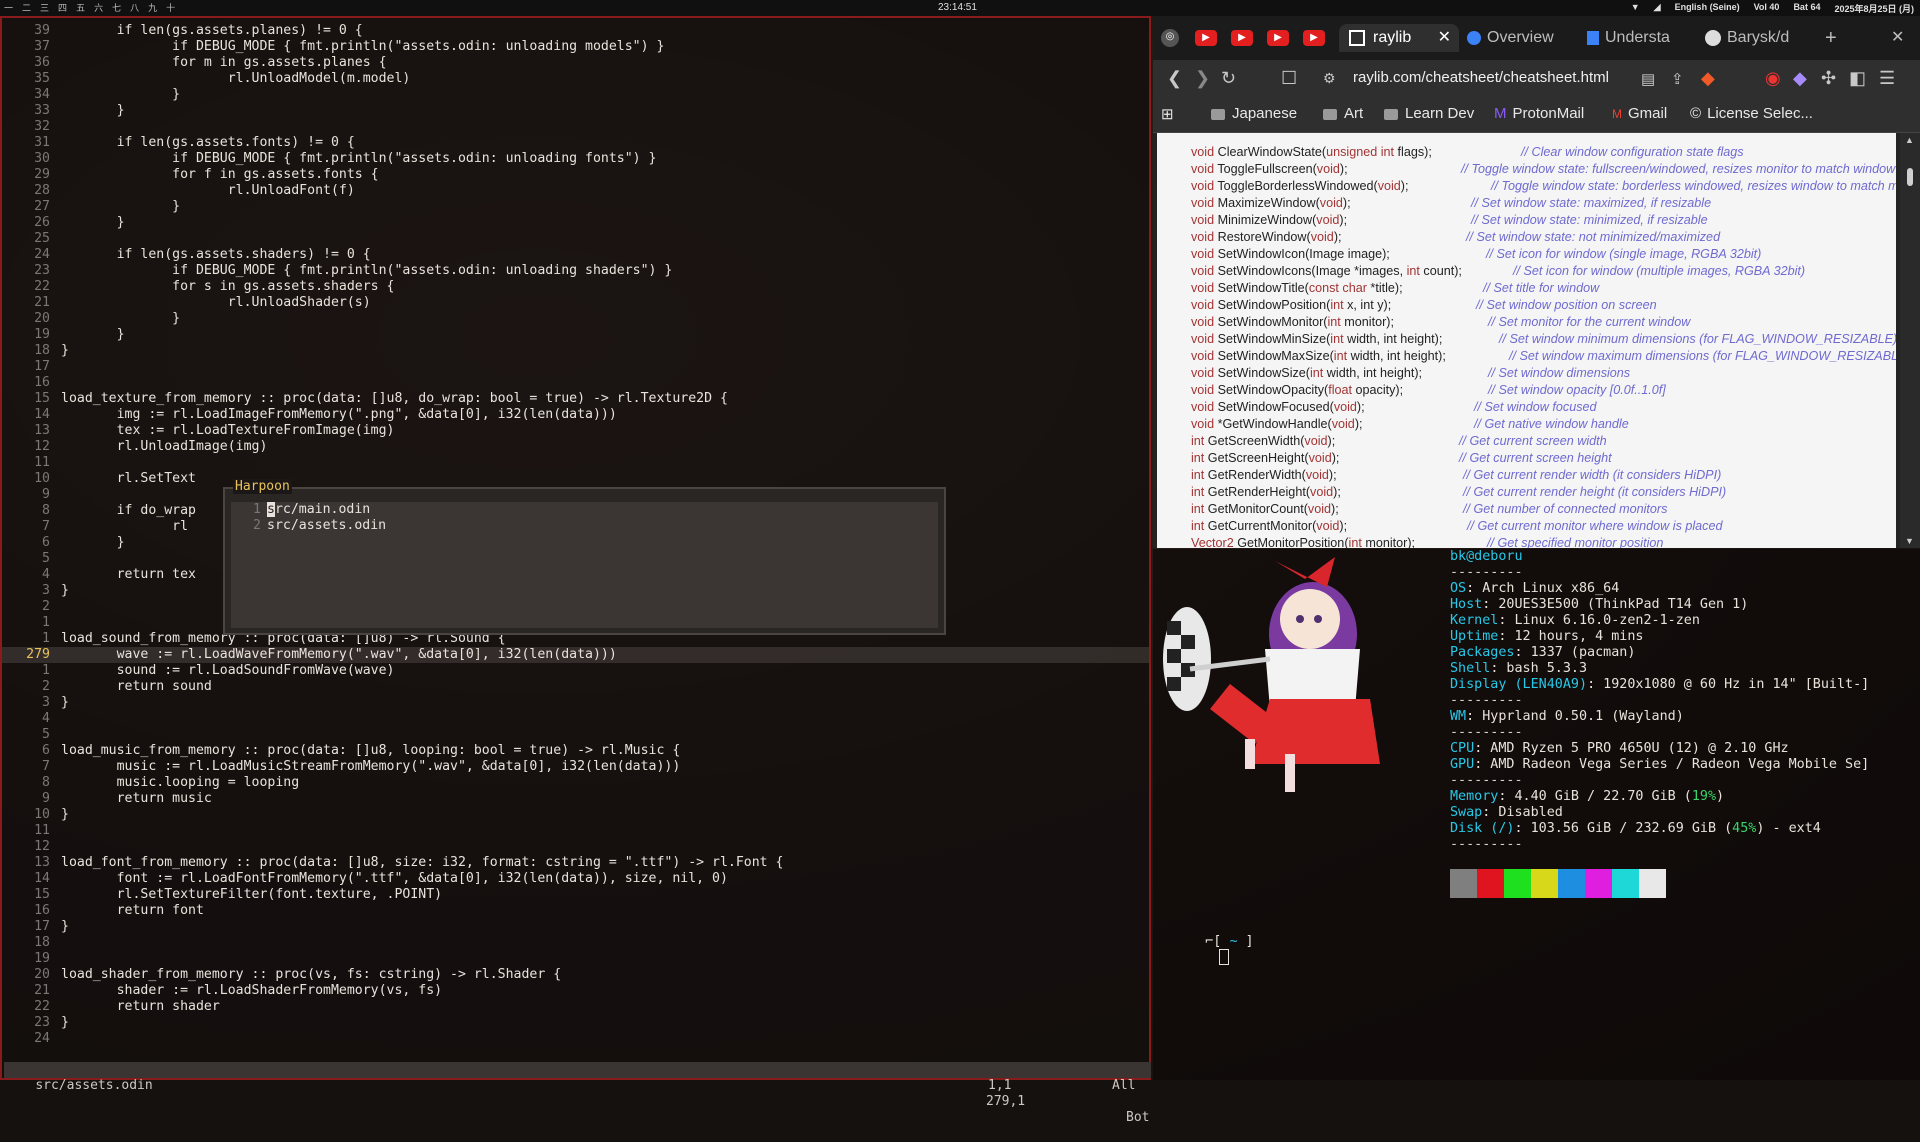 This screenshot has height=1142, width=1920. What do you see at coordinates (575, 959) in the screenshot?
I see `code-line: 19` at bounding box center [575, 959].